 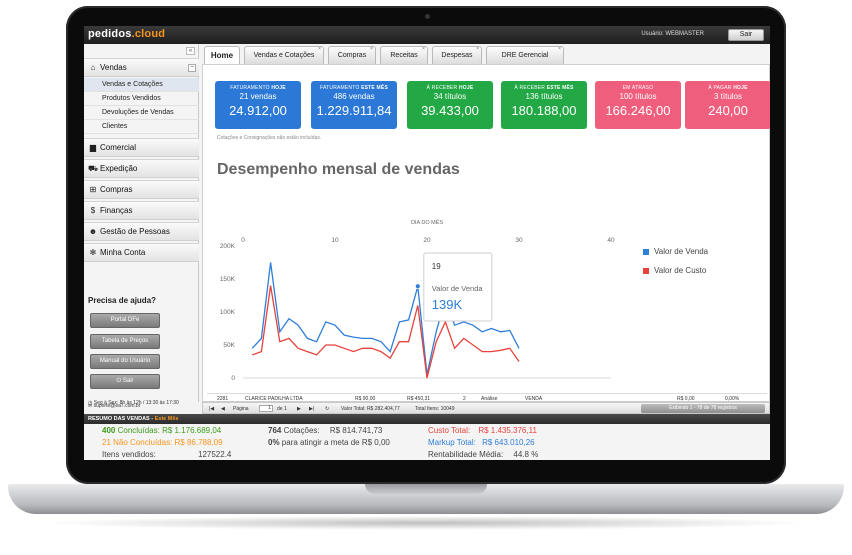 I want to click on tab-compras: Compras ×, so click(x=352, y=55).